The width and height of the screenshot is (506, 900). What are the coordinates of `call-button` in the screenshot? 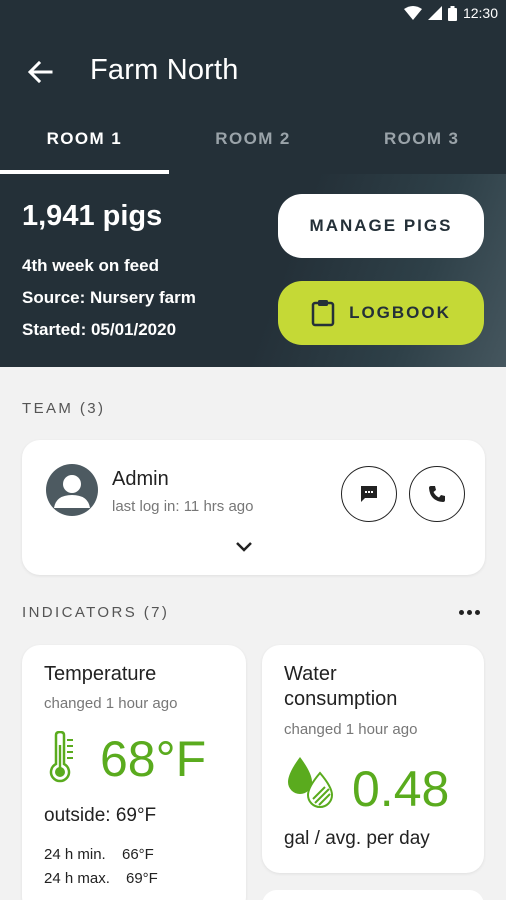 It's located at (437, 494).